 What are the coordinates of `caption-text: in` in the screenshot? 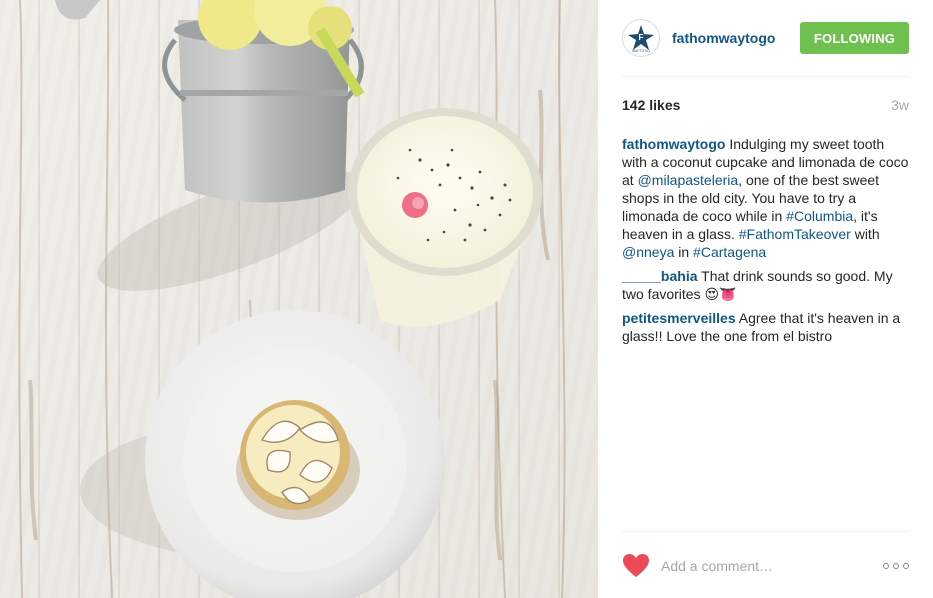 It's located at (684, 252).